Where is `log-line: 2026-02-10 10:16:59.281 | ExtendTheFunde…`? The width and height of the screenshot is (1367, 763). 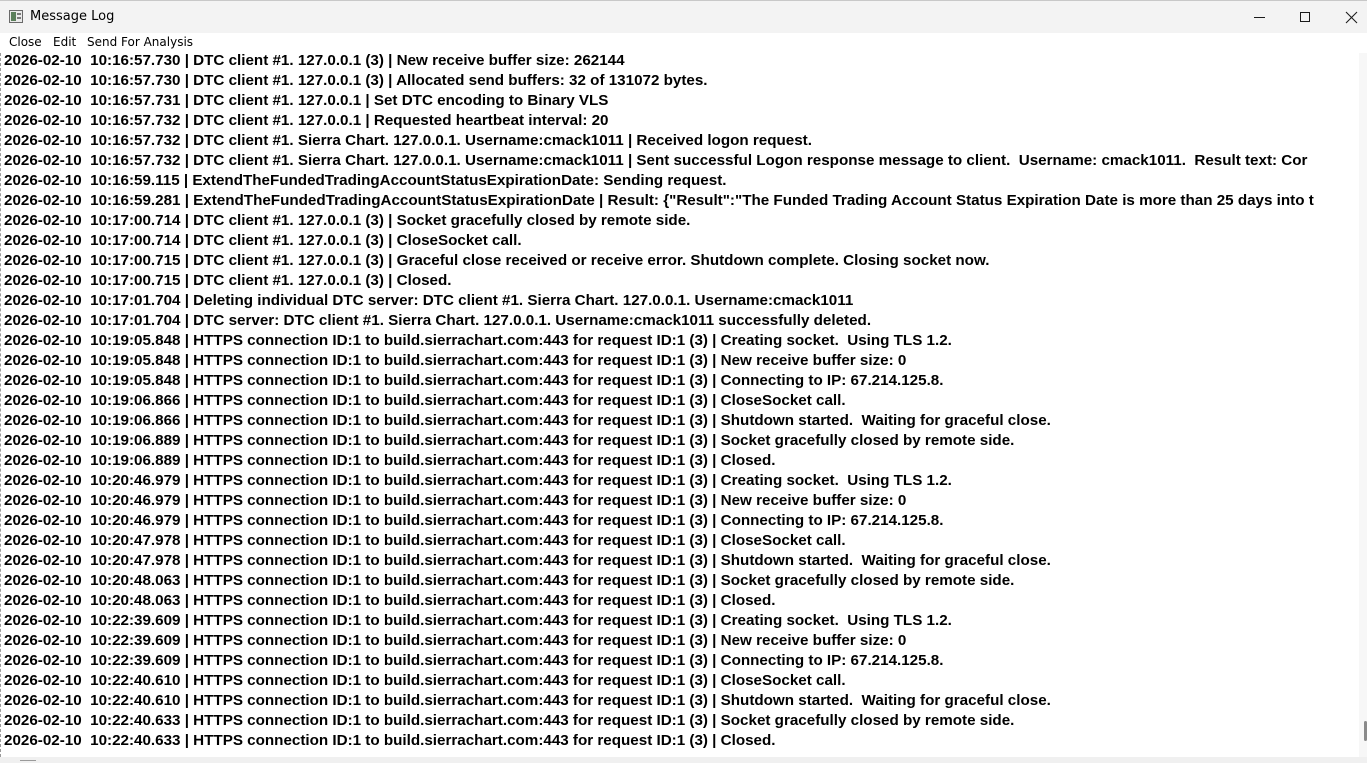 log-line: 2026-02-10 10:16:59.281 | ExtendTheFunde… is located at coordinates (659, 200).